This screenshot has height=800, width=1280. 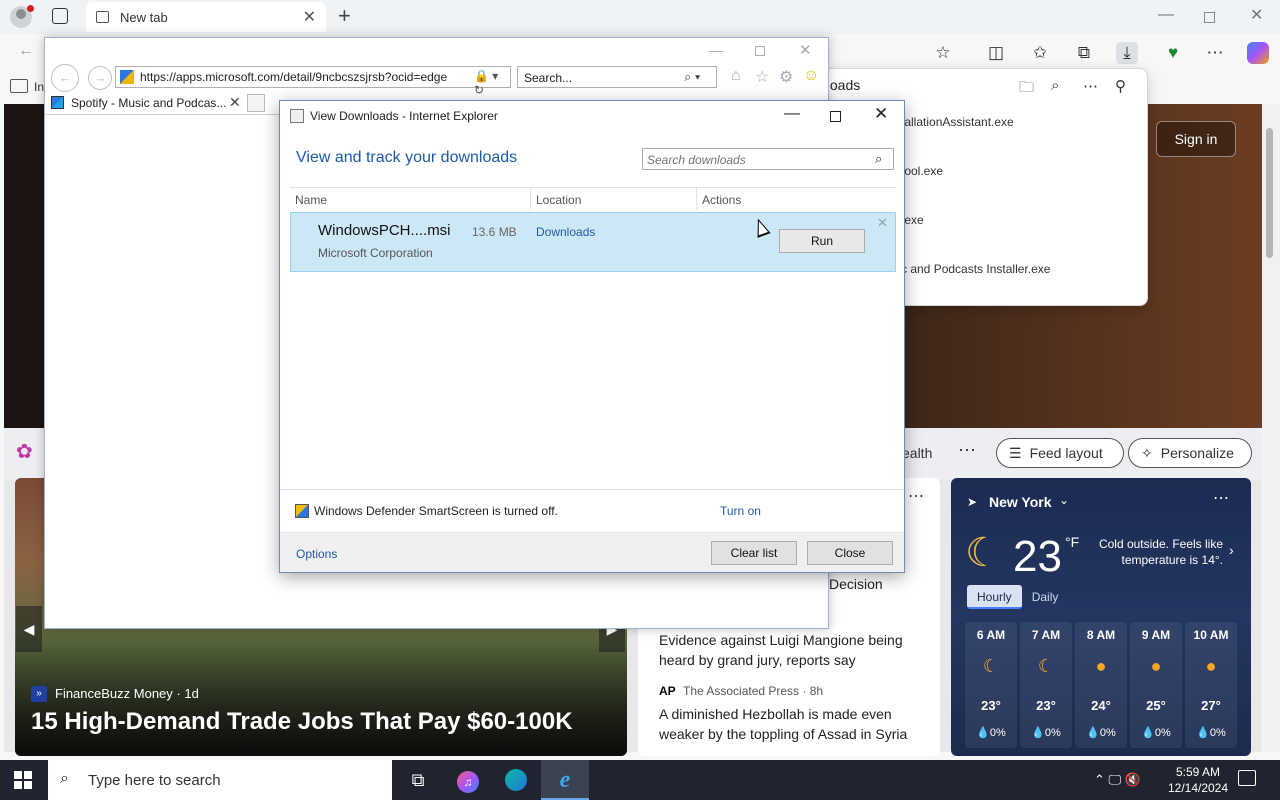 What do you see at coordinates (975, 269) in the screenshot?
I see `download-item: c and Podcasts Installer.exe` at bounding box center [975, 269].